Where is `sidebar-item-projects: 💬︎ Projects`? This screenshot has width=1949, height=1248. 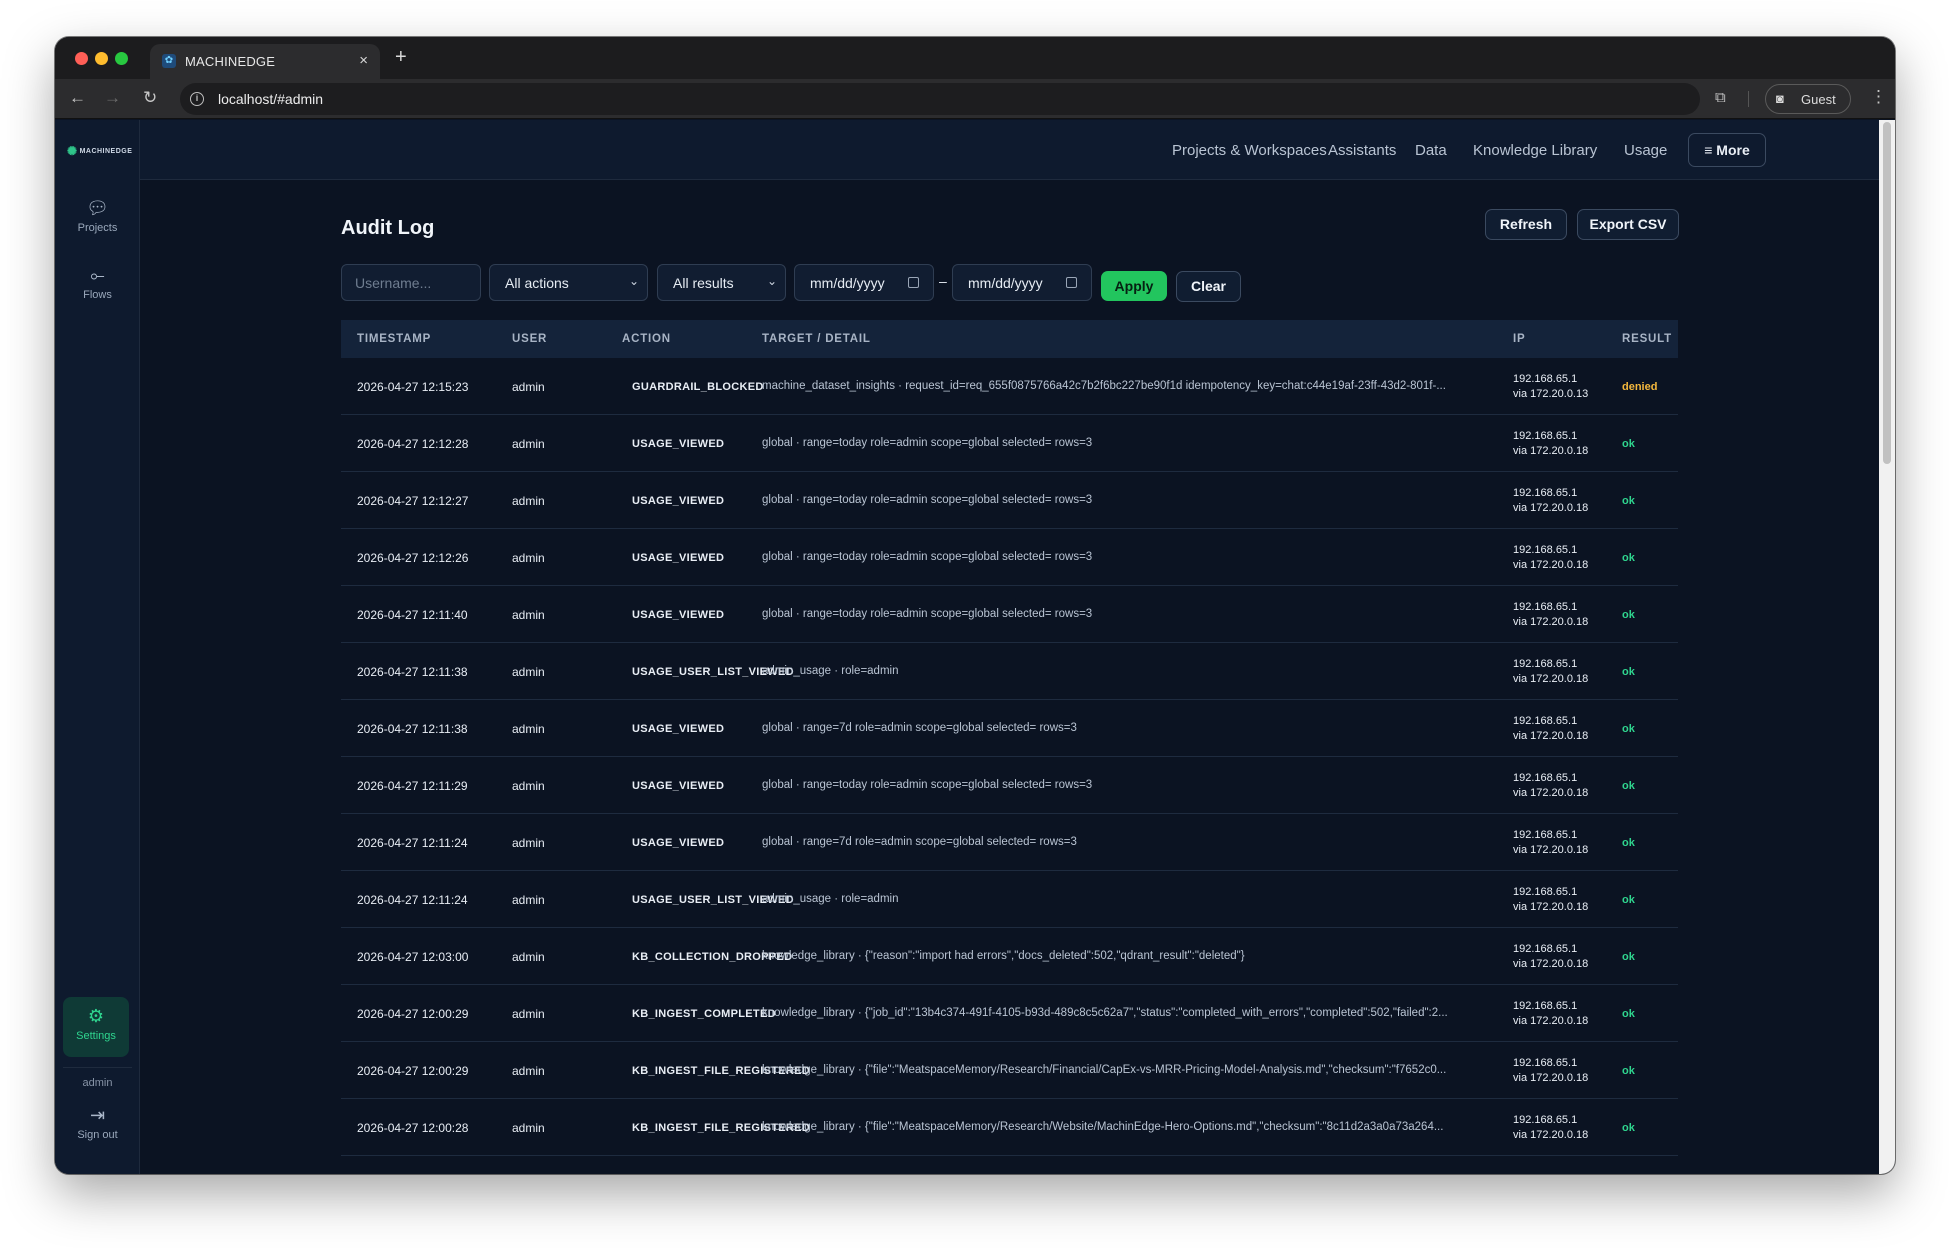 sidebar-item-projects: 💬︎ Projects is located at coordinates (97, 216).